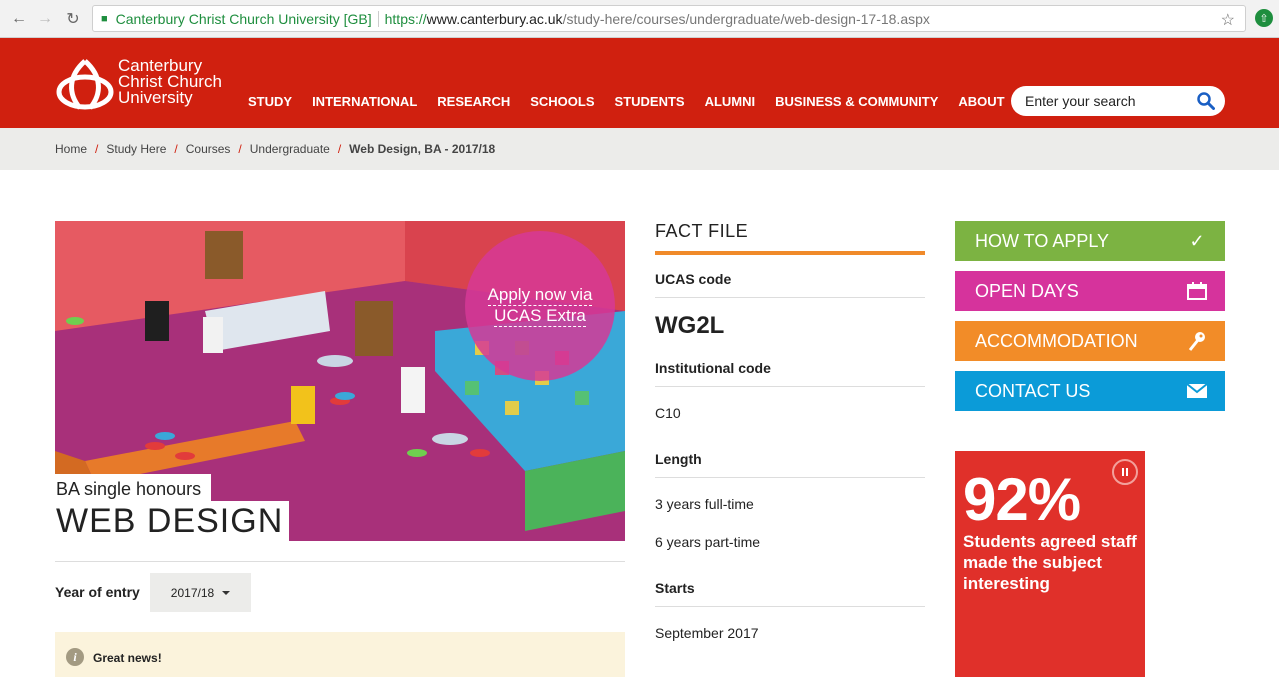 The image size is (1279, 677). I want to click on university-logo: Canterbury Christ Church University, so click(156, 83).